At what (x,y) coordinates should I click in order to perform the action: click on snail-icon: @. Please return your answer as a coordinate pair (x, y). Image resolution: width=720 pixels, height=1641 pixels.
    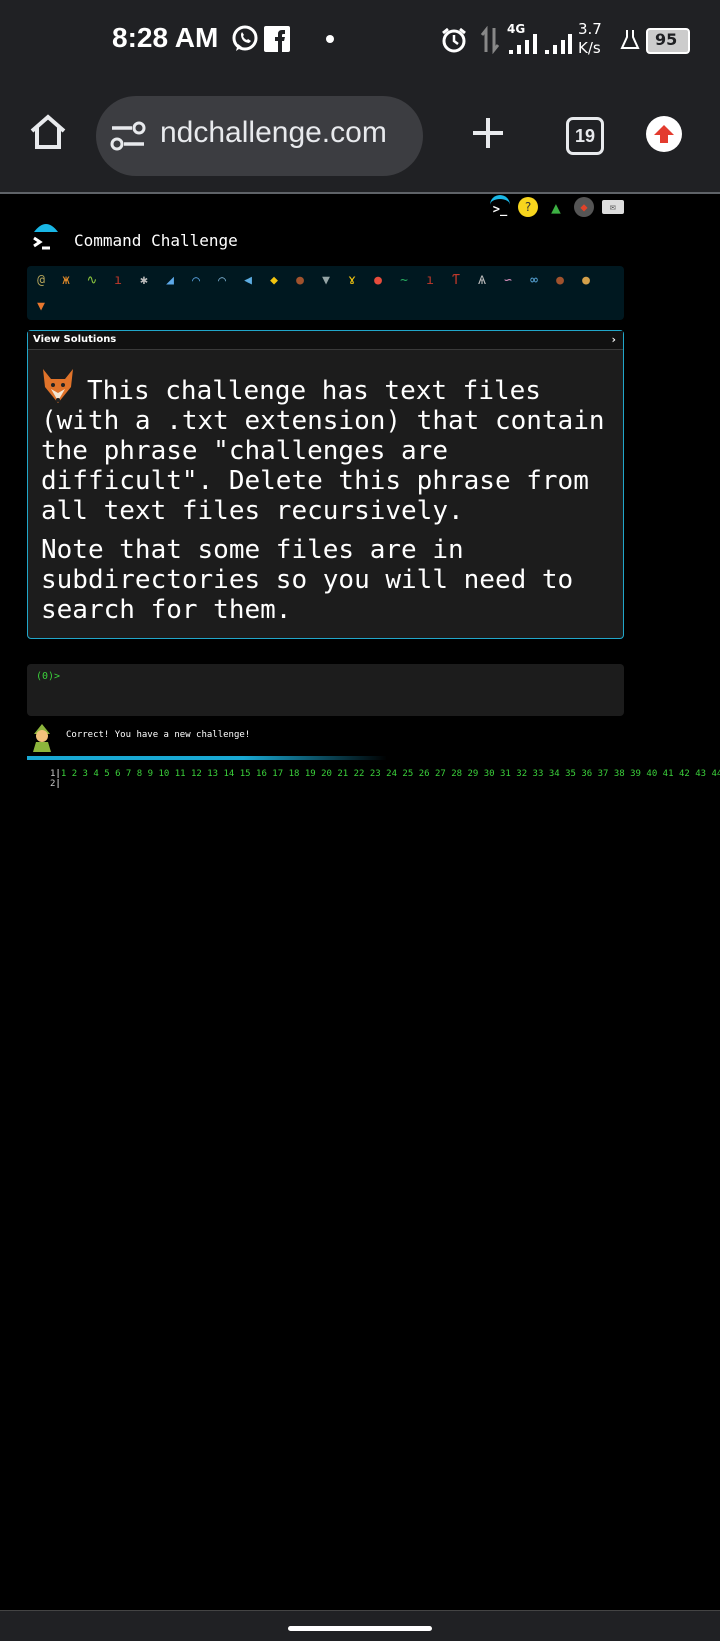
    Looking at the image, I should click on (41, 281).